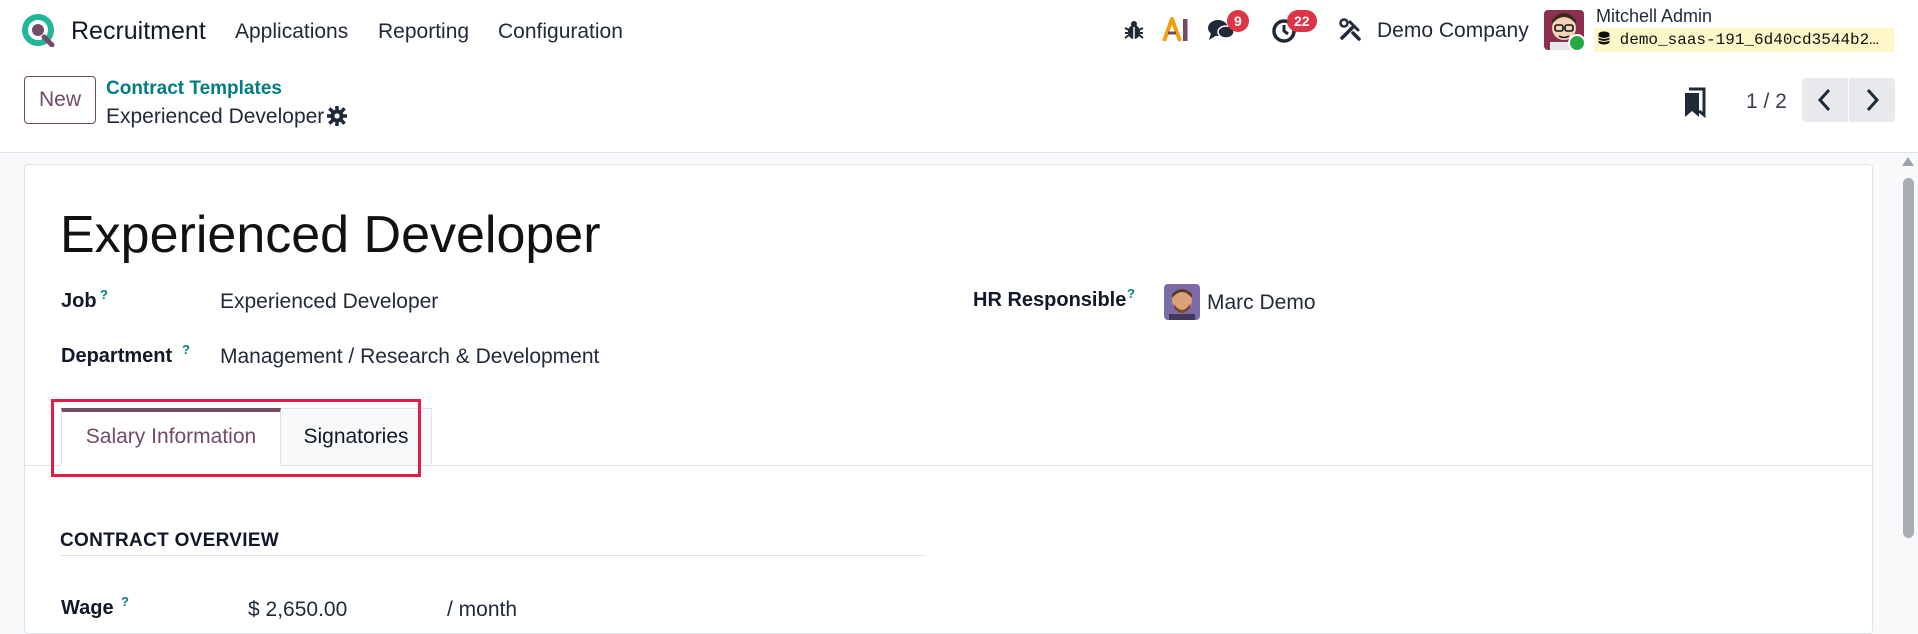 This screenshot has height=634, width=1918. I want to click on menu-reporting: Reporting, so click(423, 32).